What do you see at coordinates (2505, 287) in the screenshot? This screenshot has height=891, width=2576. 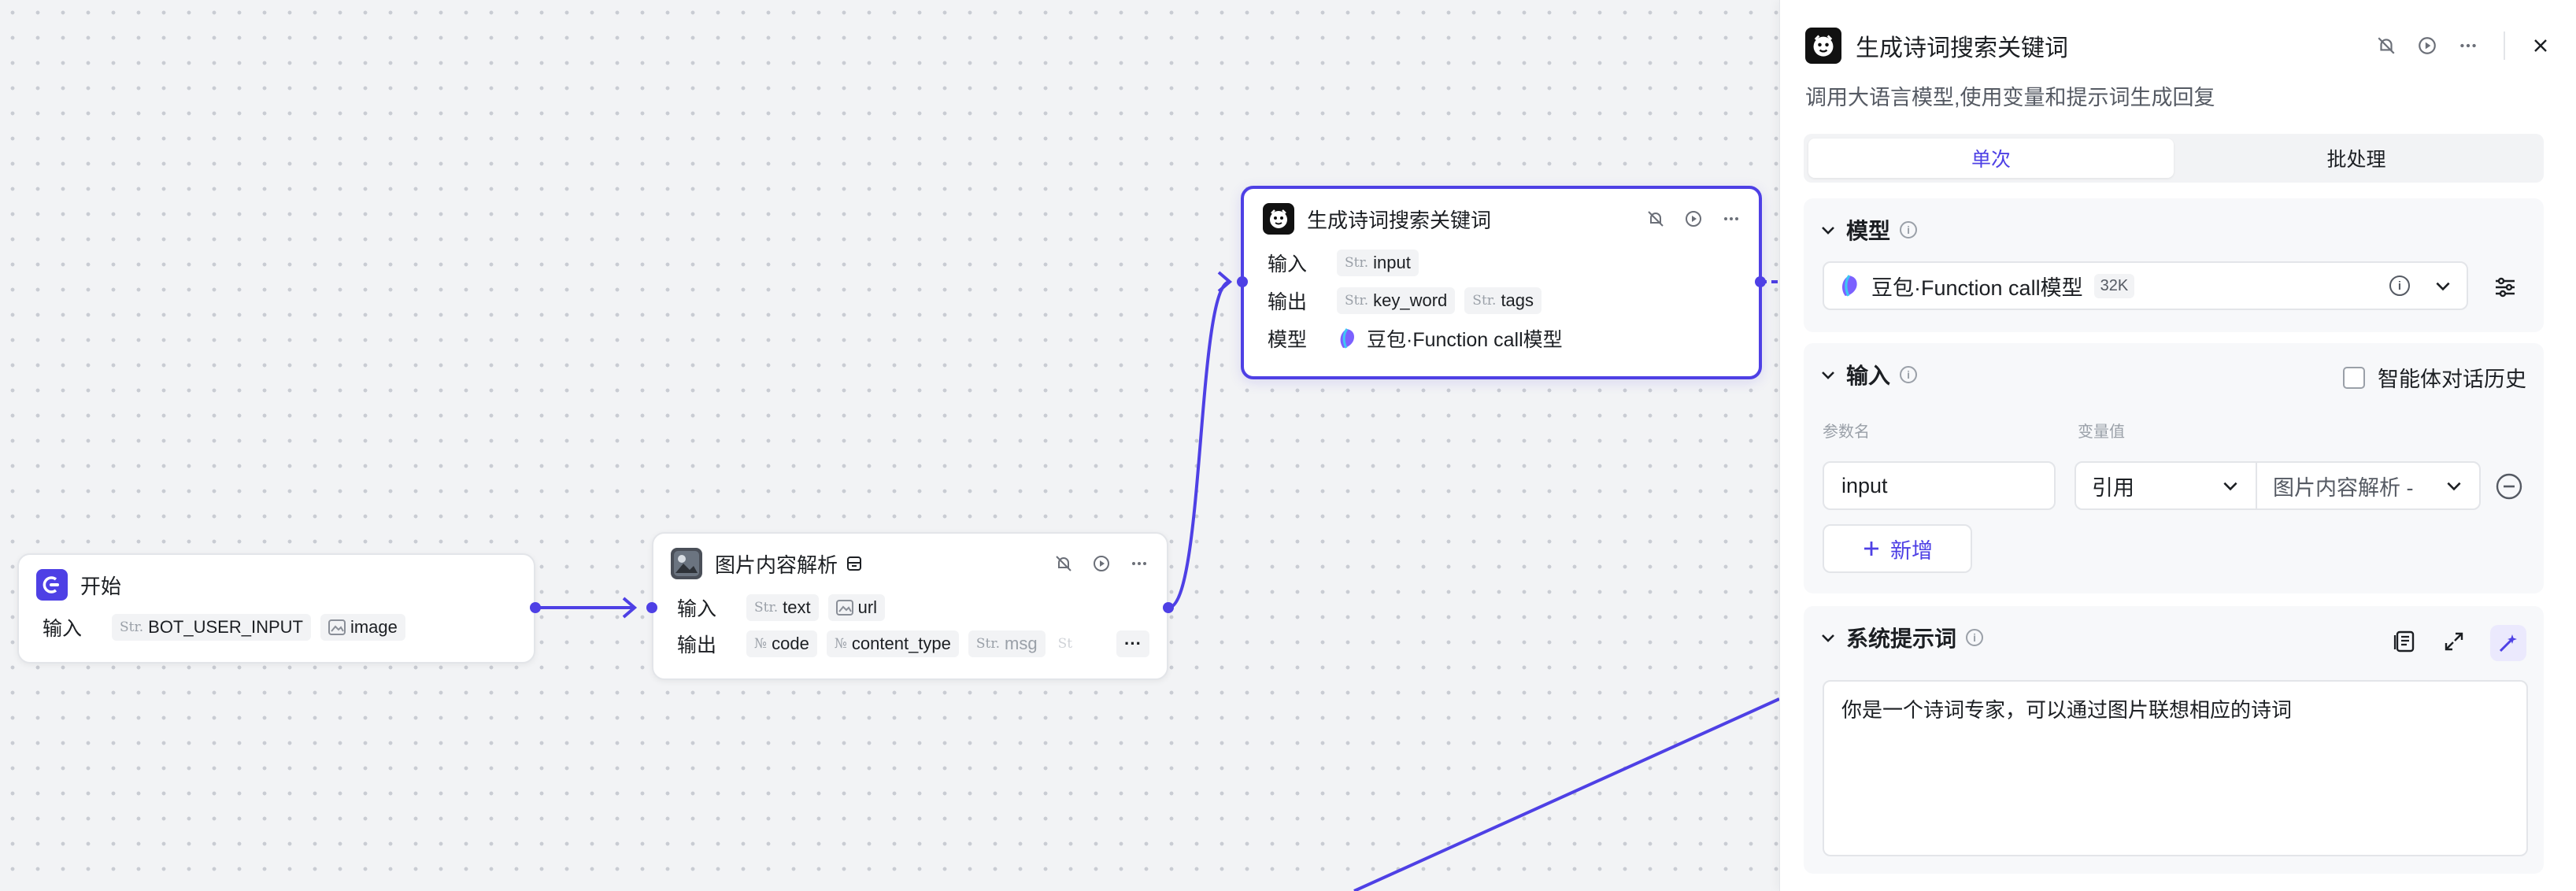 I see `model-settings-icon` at bounding box center [2505, 287].